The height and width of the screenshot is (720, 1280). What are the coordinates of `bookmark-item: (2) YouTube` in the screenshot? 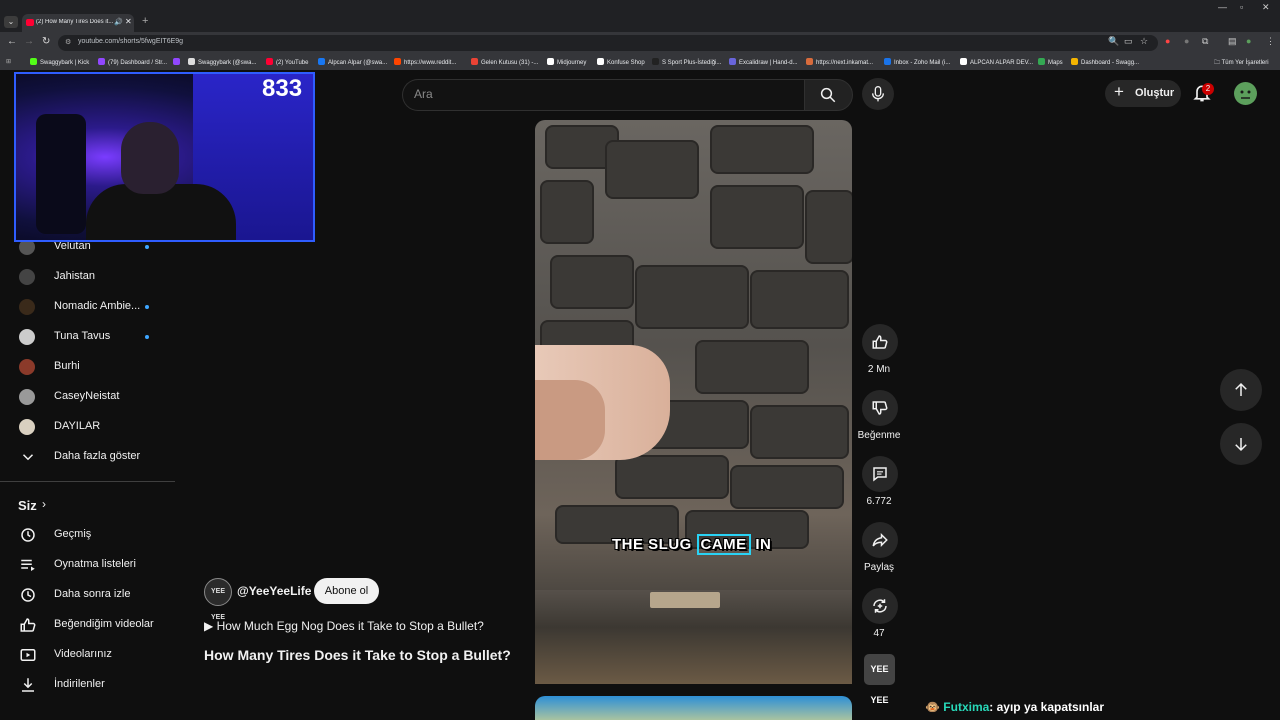 It's located at (287, 62).